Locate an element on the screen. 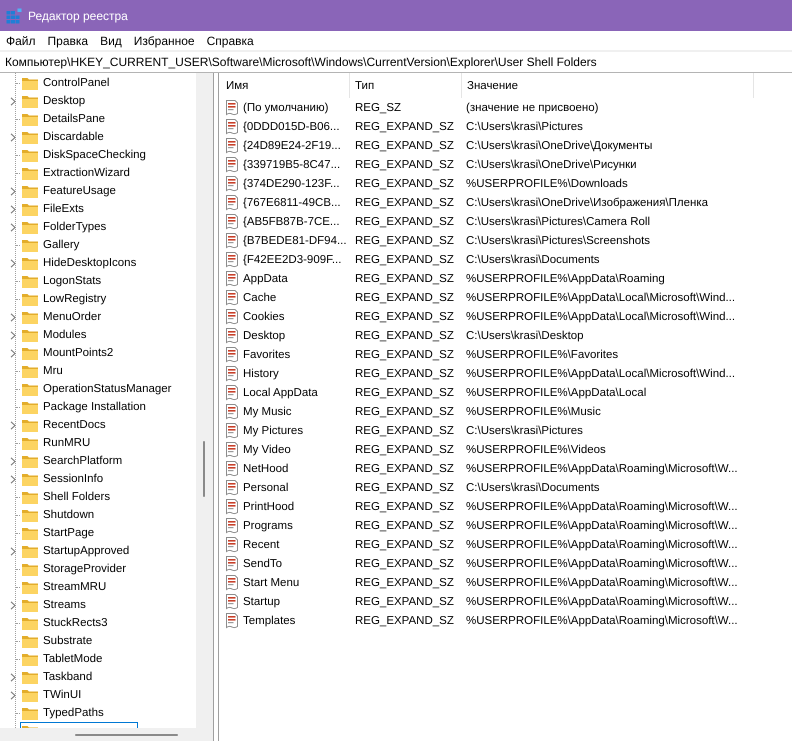  column-header: Значение is located at coordinates (608, 85).